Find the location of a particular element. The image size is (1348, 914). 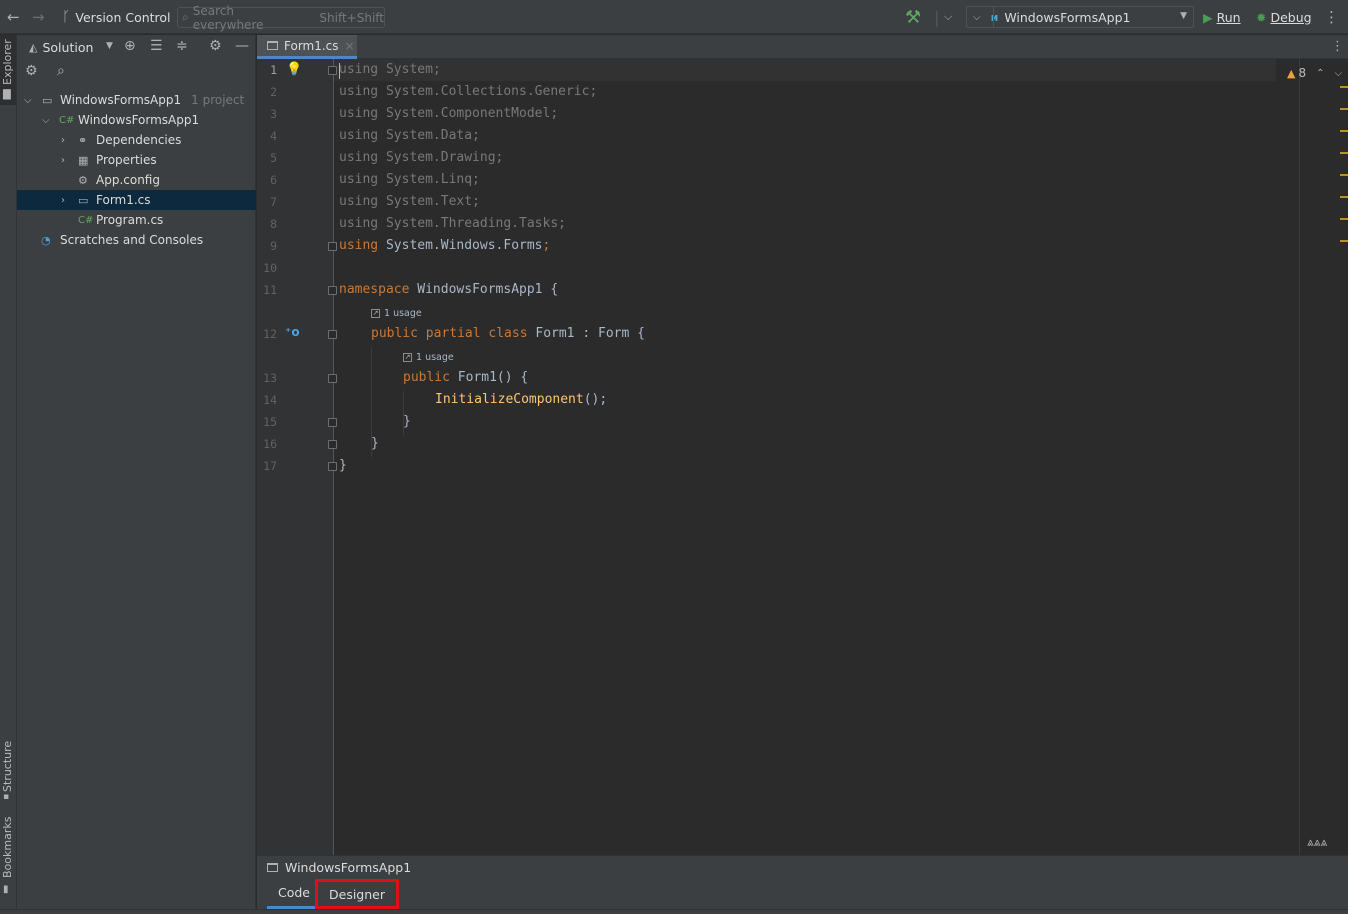

expand-all-icon: ☰ is located at coordinates (156, 46).